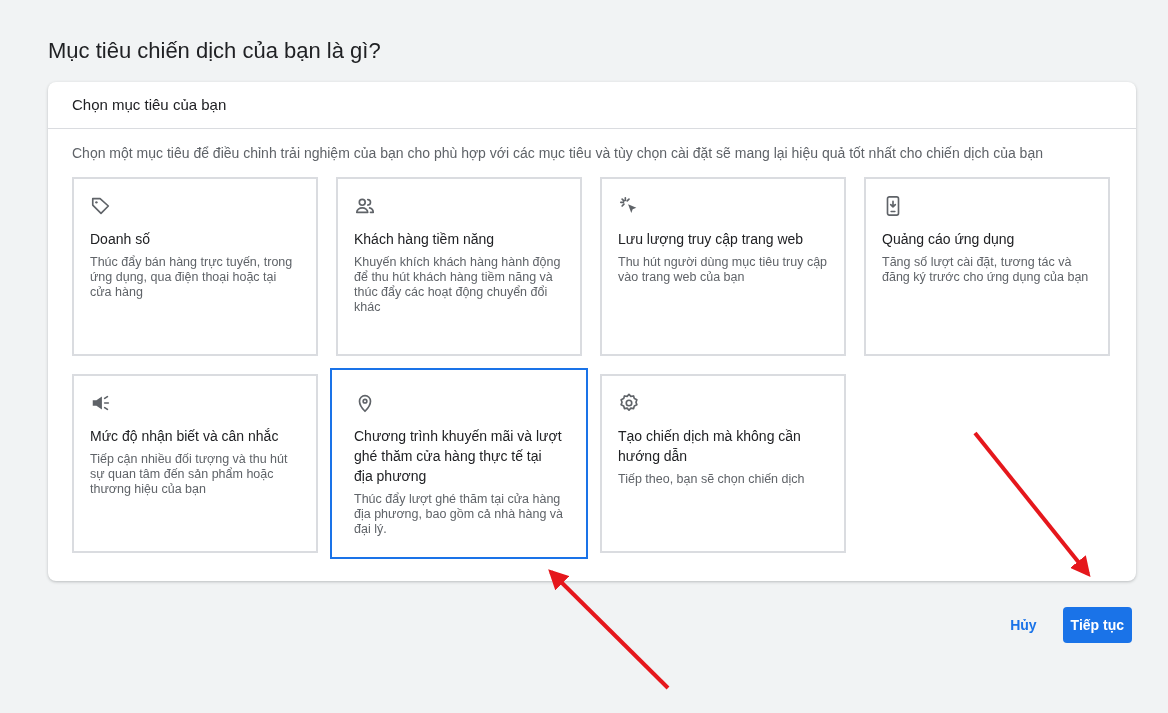 The image size is (1168, 713). I want to click on goal-title: Lưu lượng truy cập trang web, so click(711, 239).